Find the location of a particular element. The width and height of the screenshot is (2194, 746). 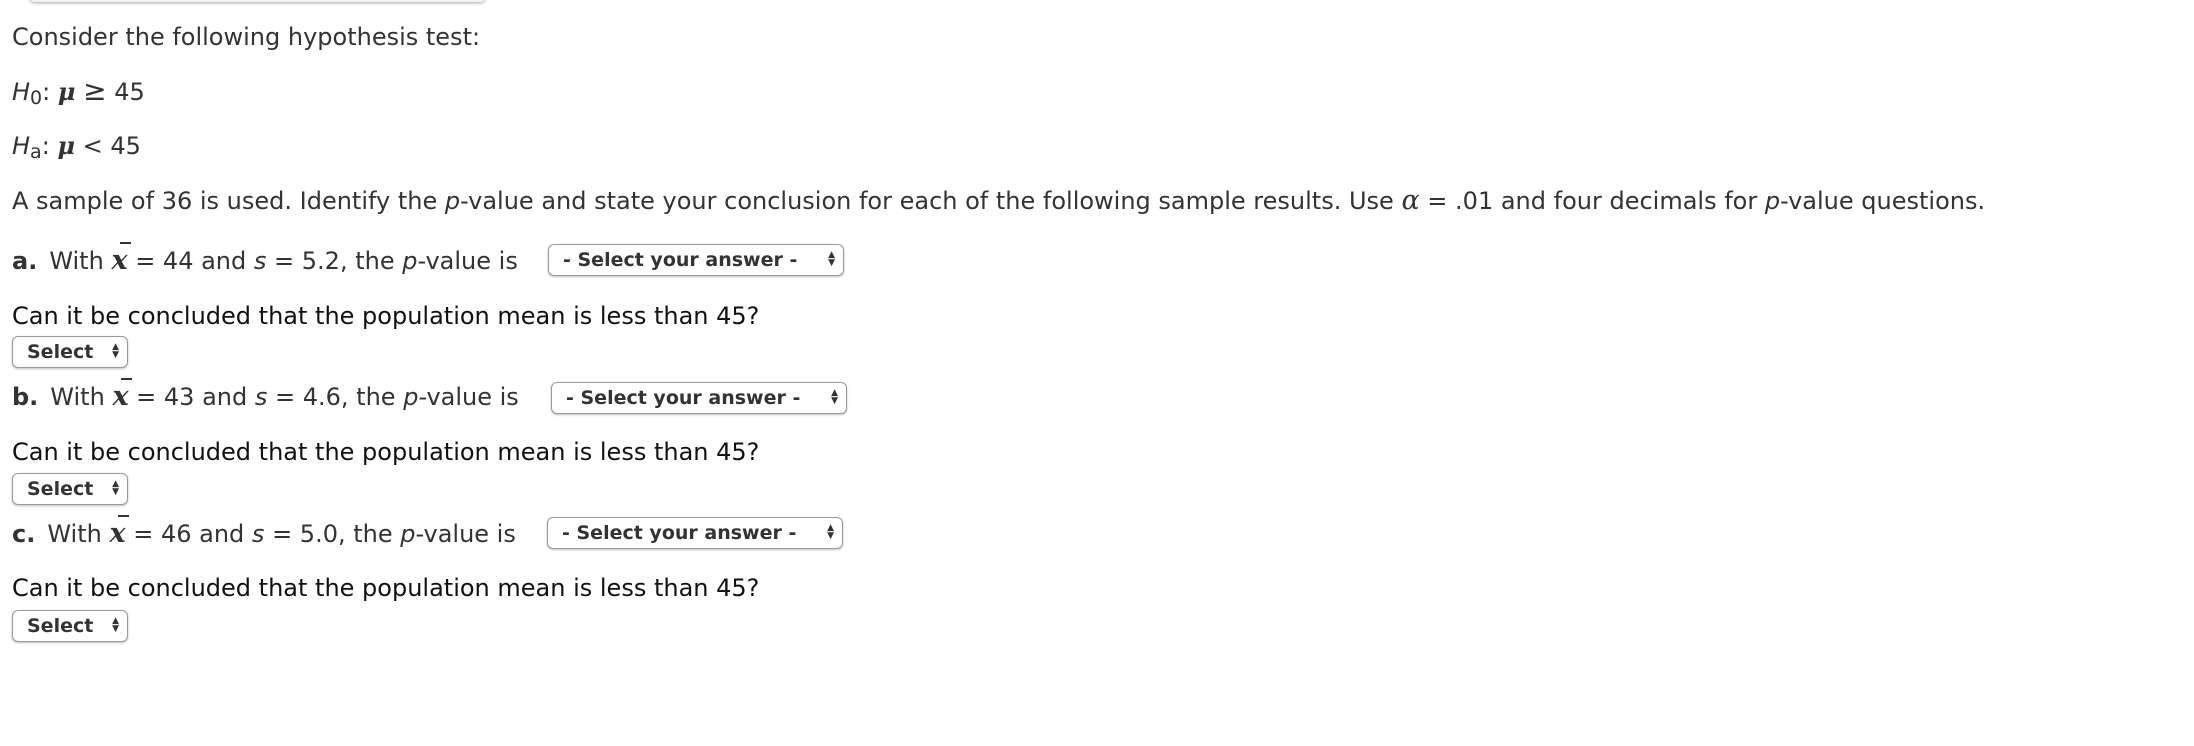

question-b-conclusion-select: Select ▲ ▼ is located at coordinates (70, 489).